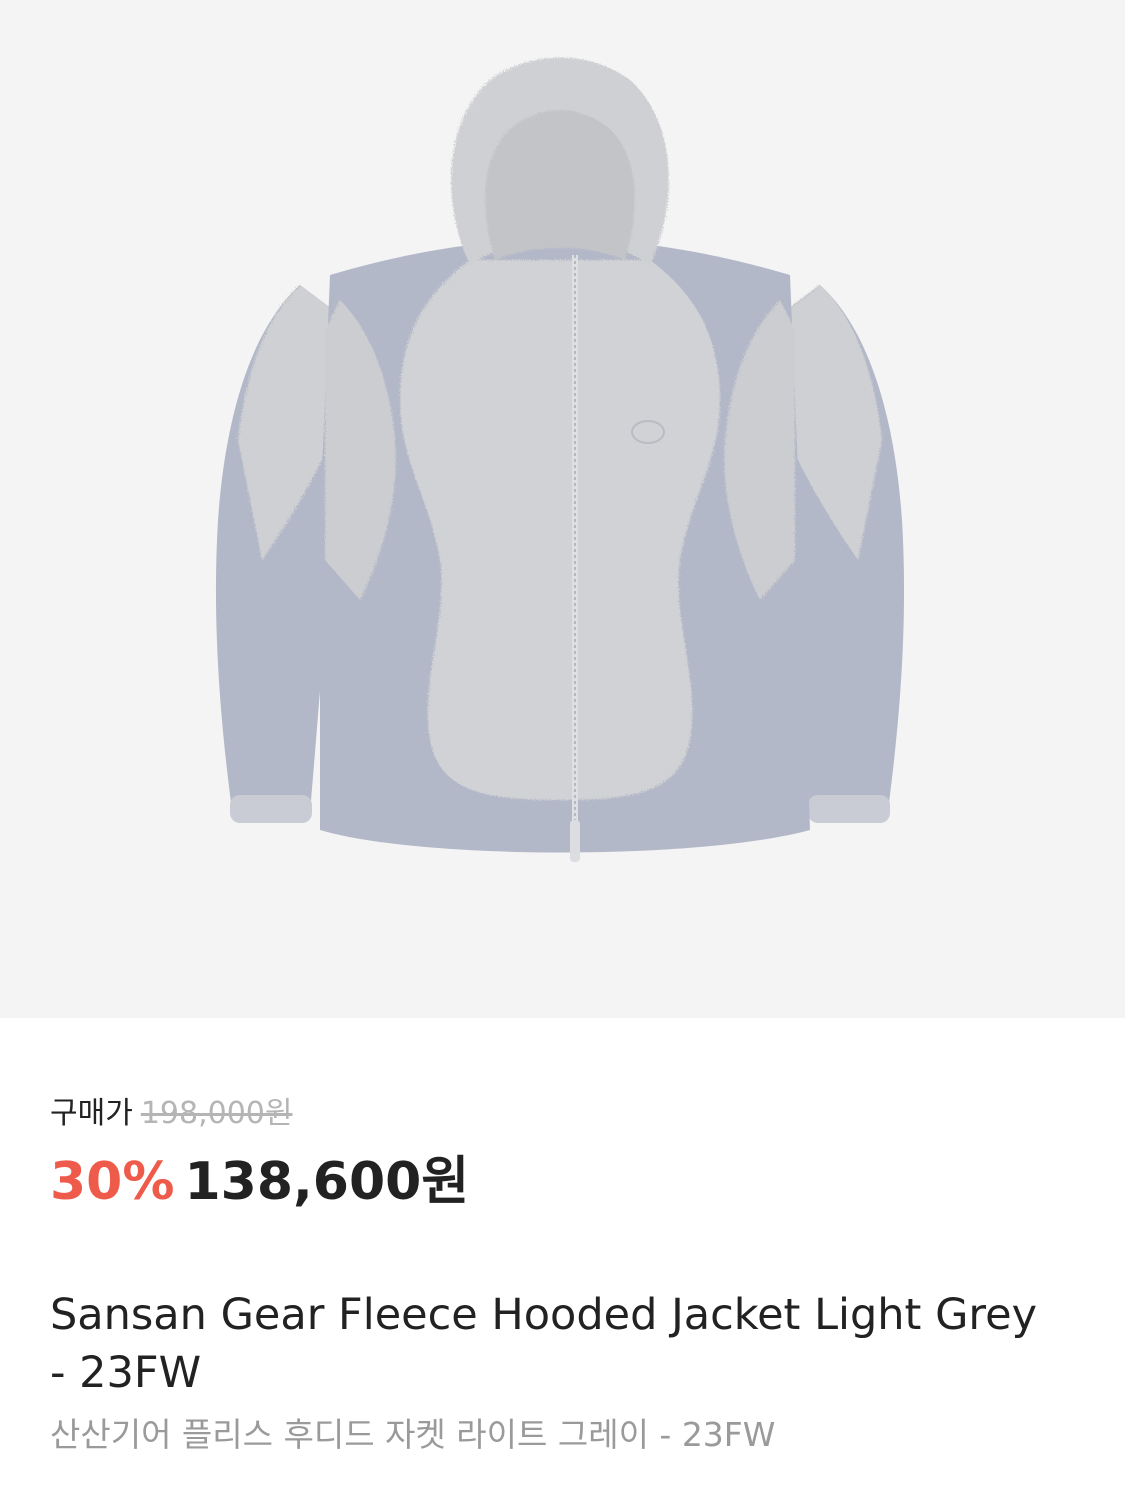 The width and height of the screenshot is (1125, 1501). Describe the element at coordinates (327, 1182) in the screenshot. I see `sale-price: 138,600원` at that location.